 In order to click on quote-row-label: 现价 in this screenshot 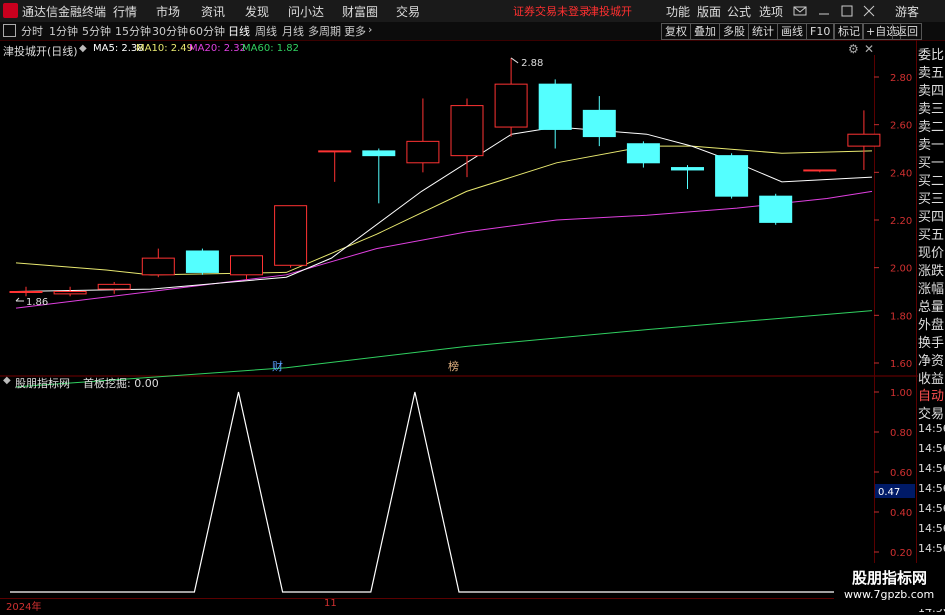, I will do `click(931, 253)`.